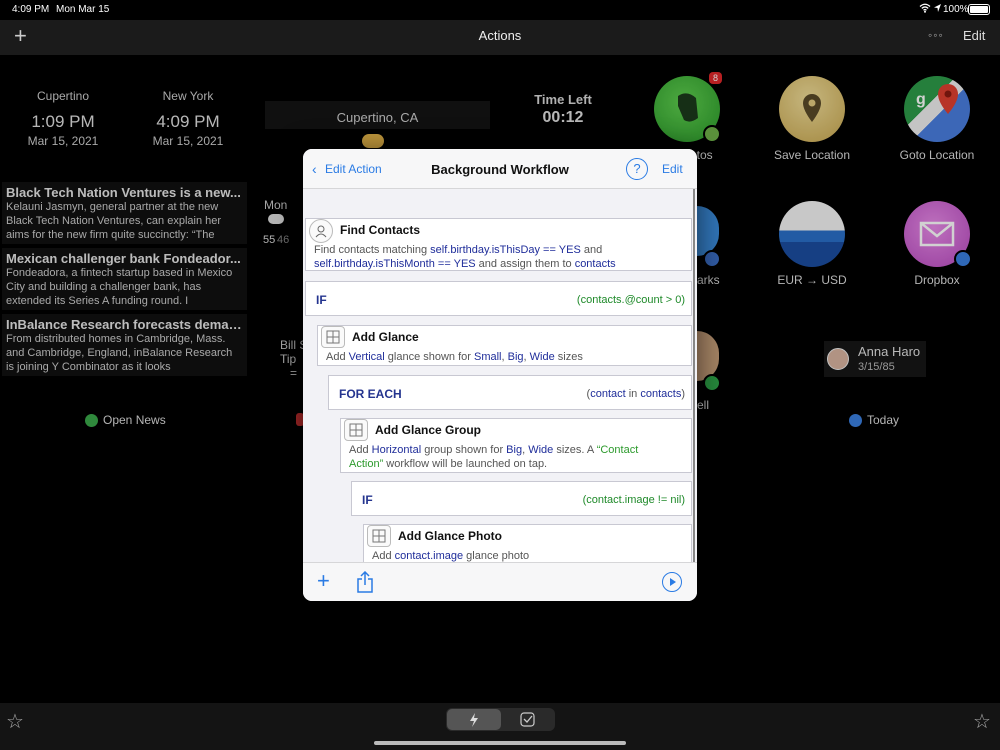 The image size is (1000, 750). I want to click on clock-widget-cupertino: Cupertino 1:09 PM Mar 15, 2021, so click(63, 118).